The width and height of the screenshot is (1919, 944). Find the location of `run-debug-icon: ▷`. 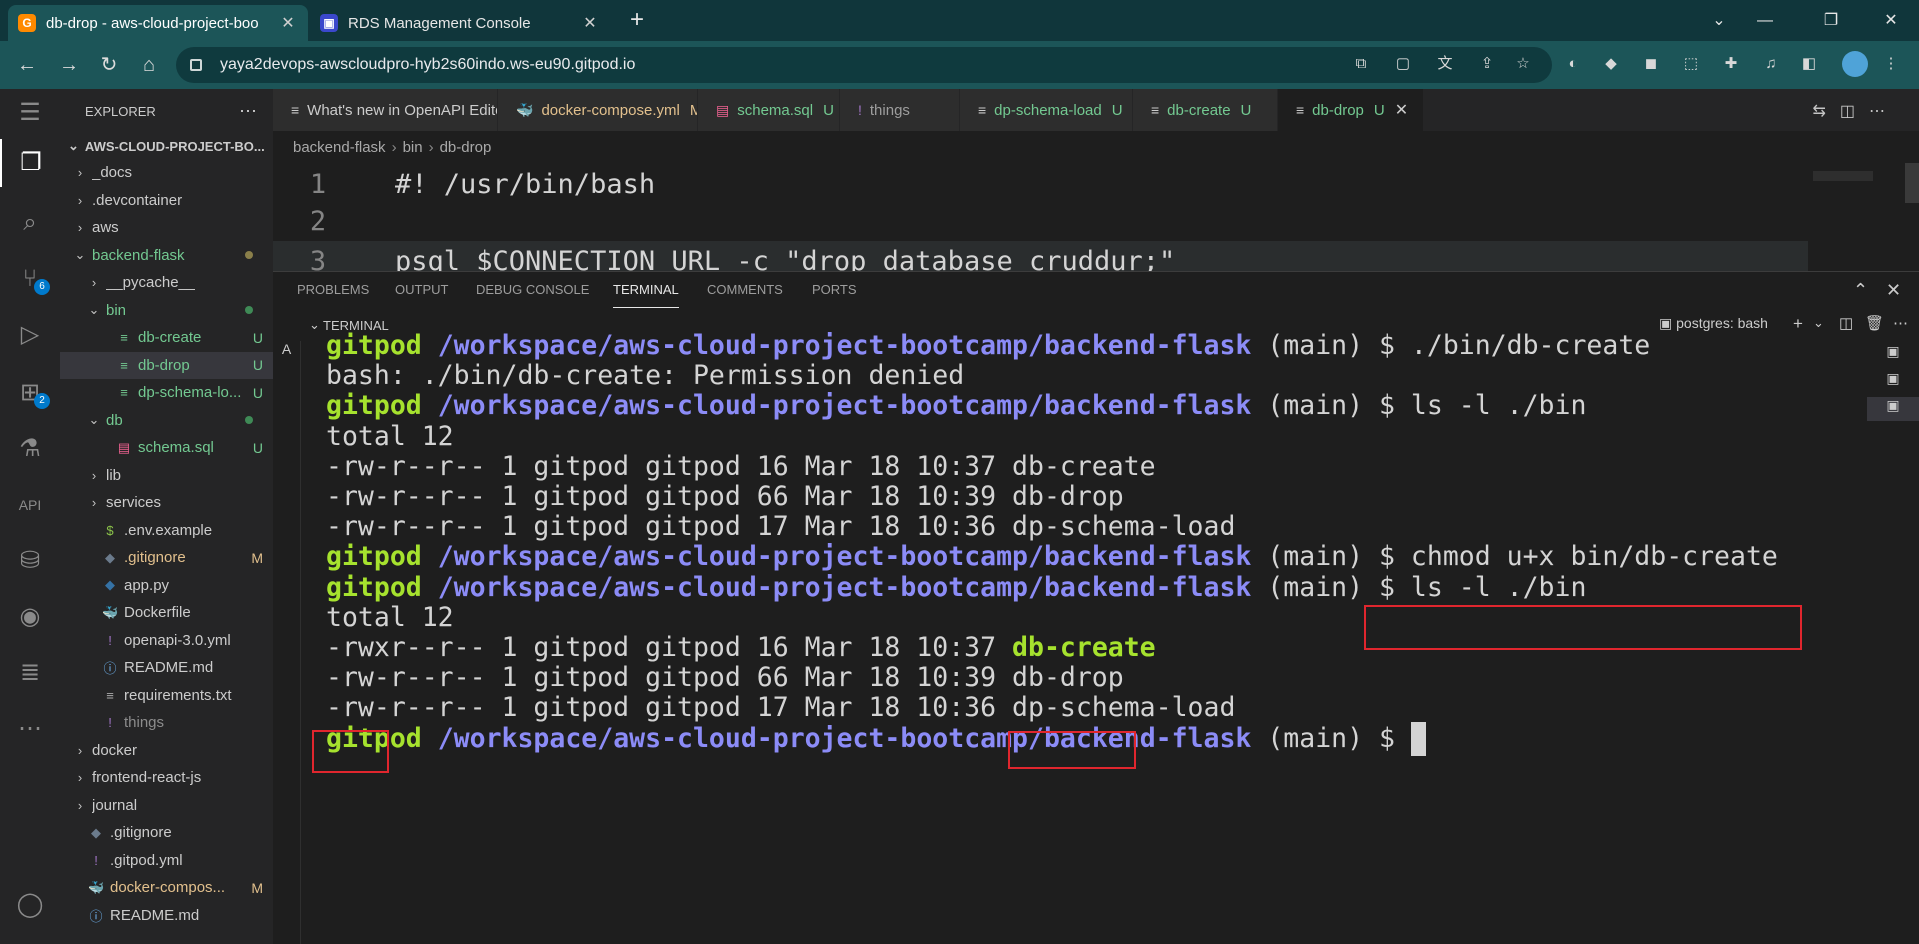

run-debug-icon: ▷ is located at coordinates (30, 335).